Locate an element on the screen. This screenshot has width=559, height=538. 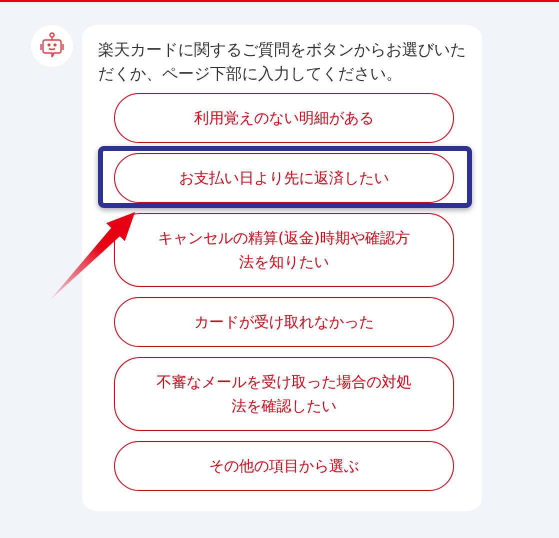
option-button: カードが受け取れなかった is located at coordinates (284, 322).